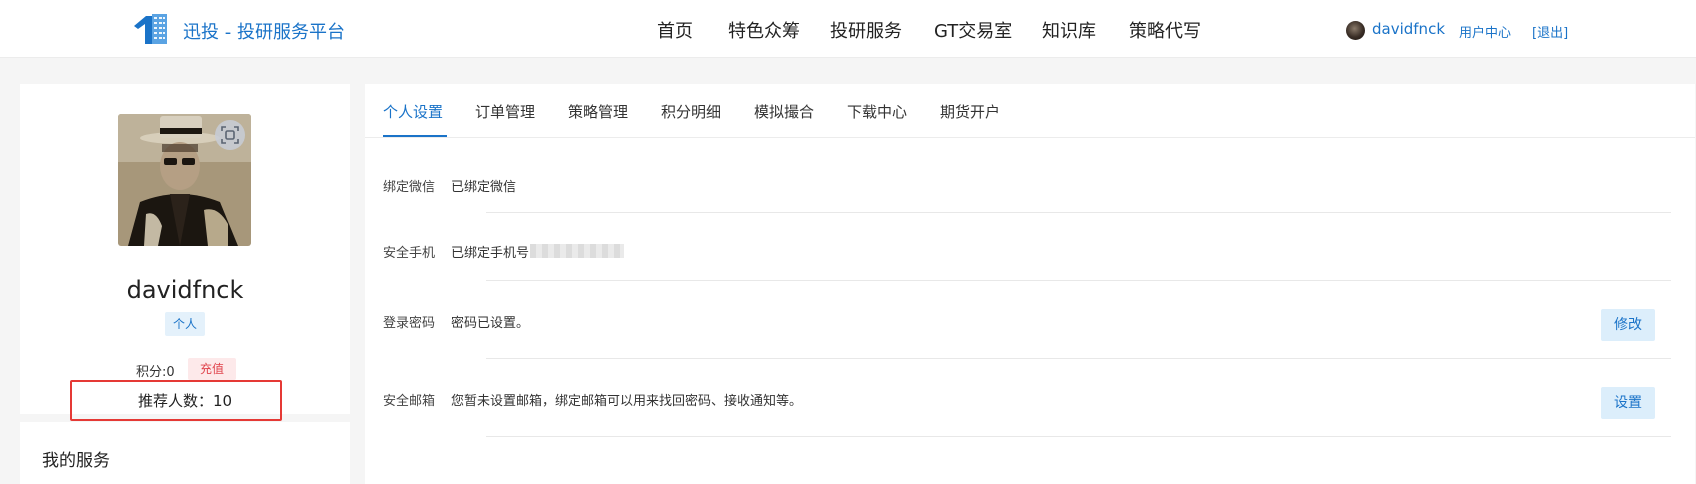 The image size is (1696, 484). What do you see at coordinates (409, 253) in the screenshot?
I see `phone-label: 安全手机` at bounding box center [409, 253].